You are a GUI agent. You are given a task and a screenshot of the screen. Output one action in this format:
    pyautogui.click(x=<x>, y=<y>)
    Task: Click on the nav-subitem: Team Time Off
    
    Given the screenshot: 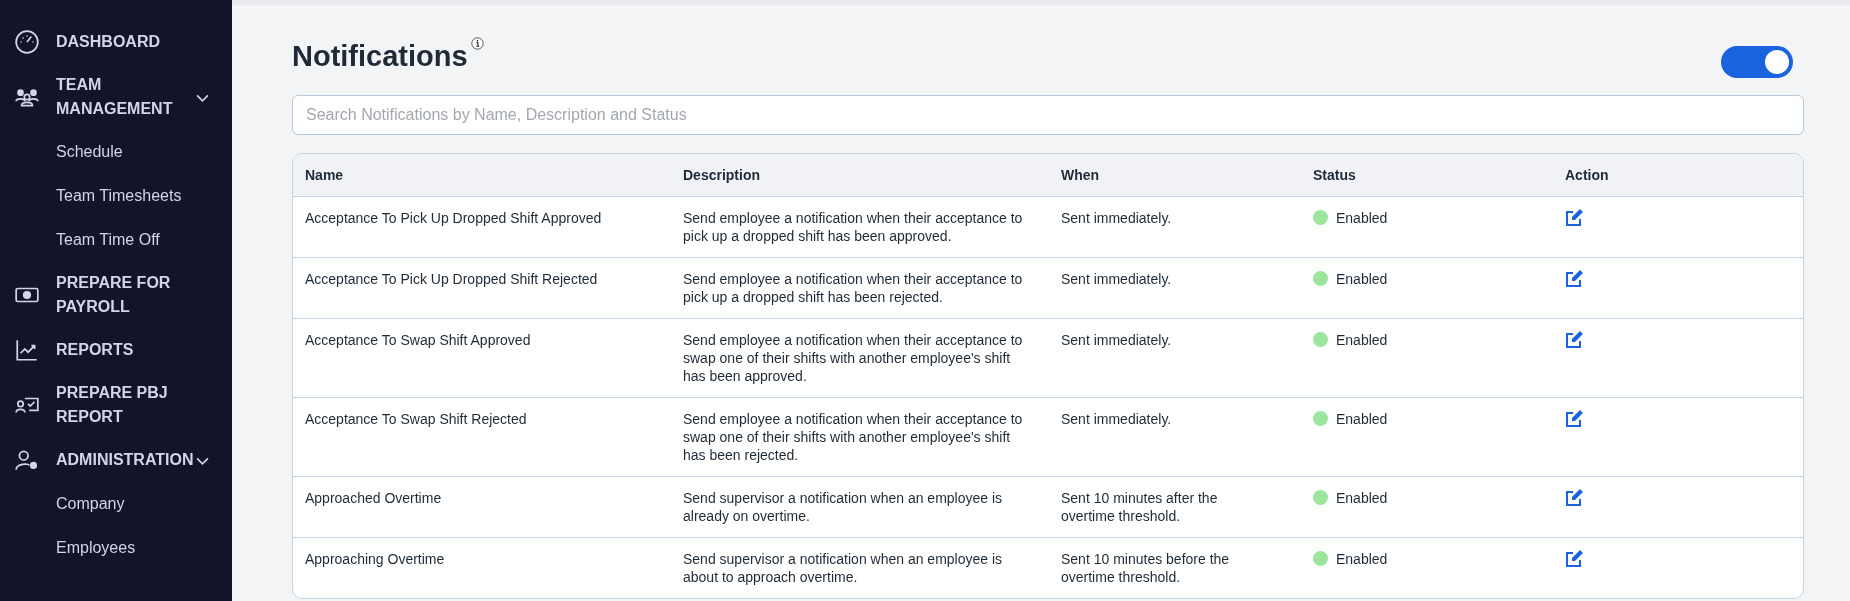 What is the action you would take?
    pyautogui.click(x=116, y=240)
    